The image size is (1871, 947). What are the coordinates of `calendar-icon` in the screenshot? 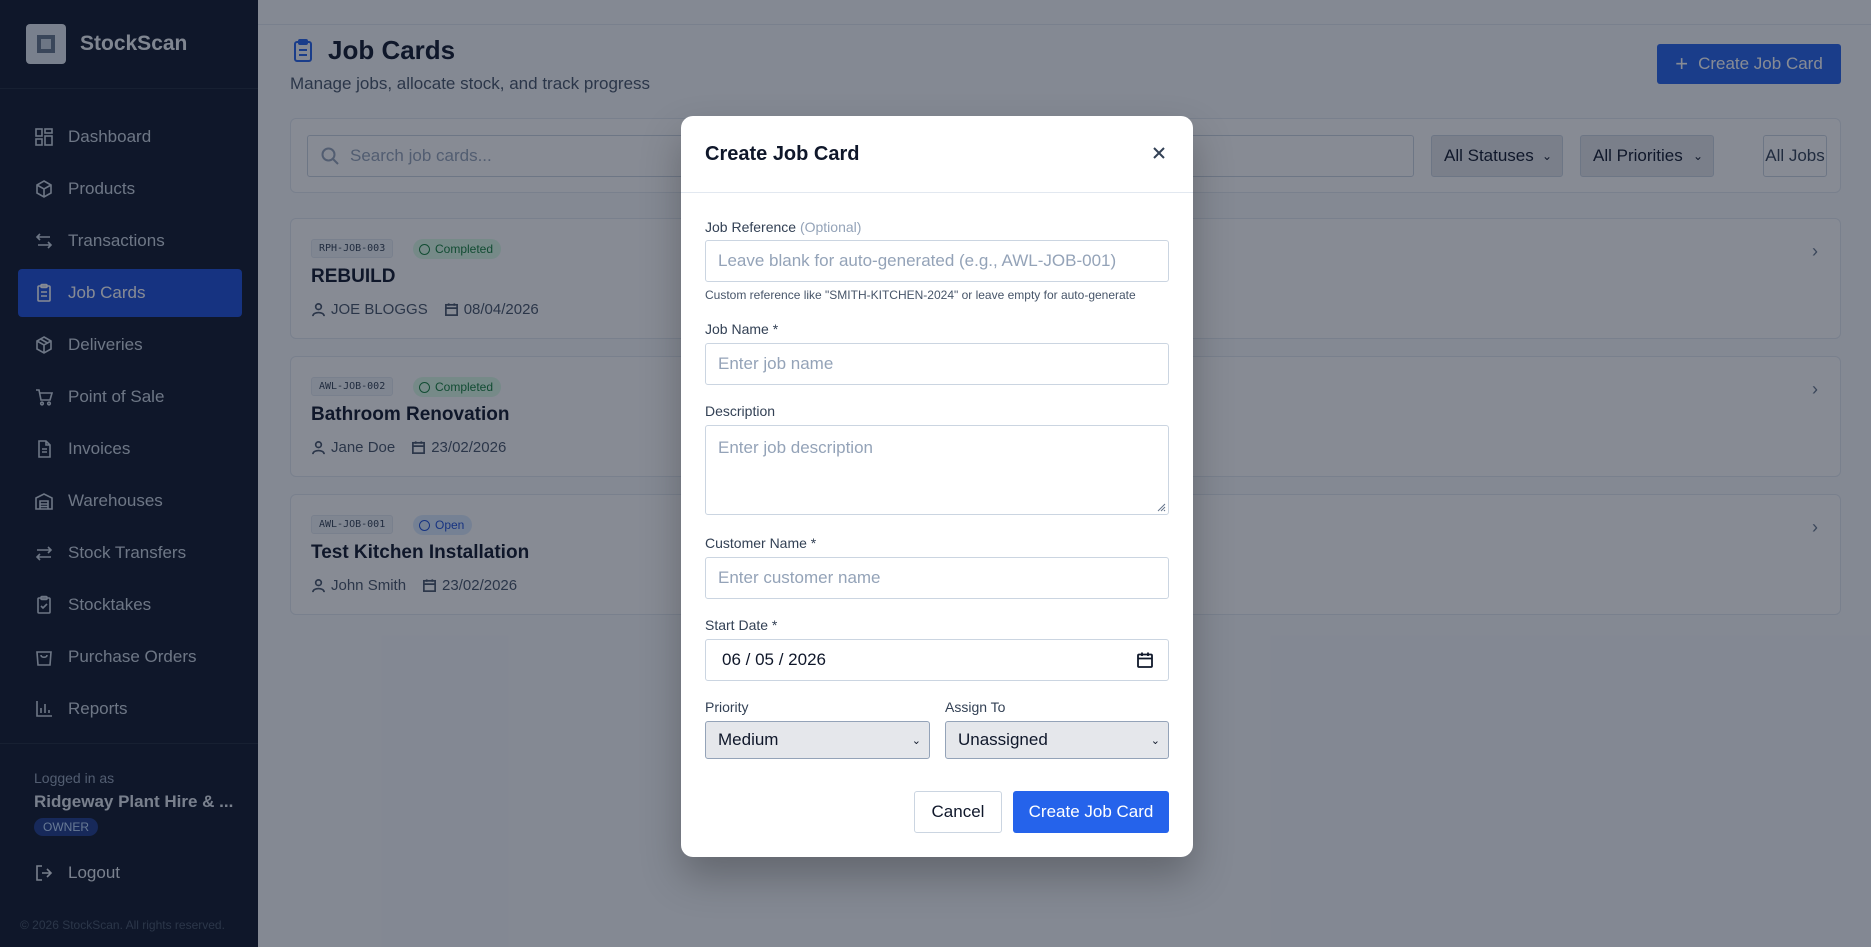 It's located at (1145, 660).